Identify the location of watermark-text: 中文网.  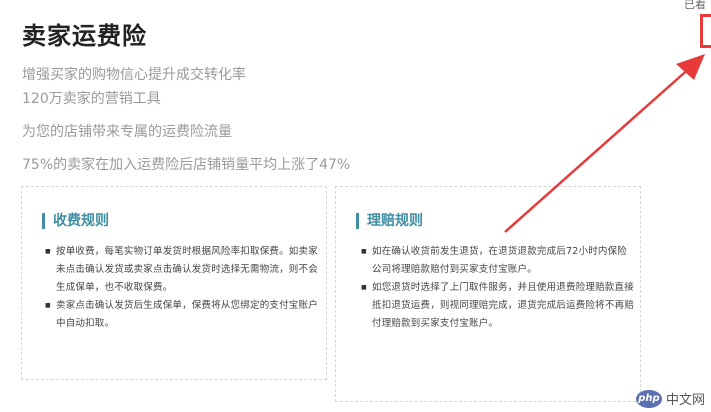
(685, 400).